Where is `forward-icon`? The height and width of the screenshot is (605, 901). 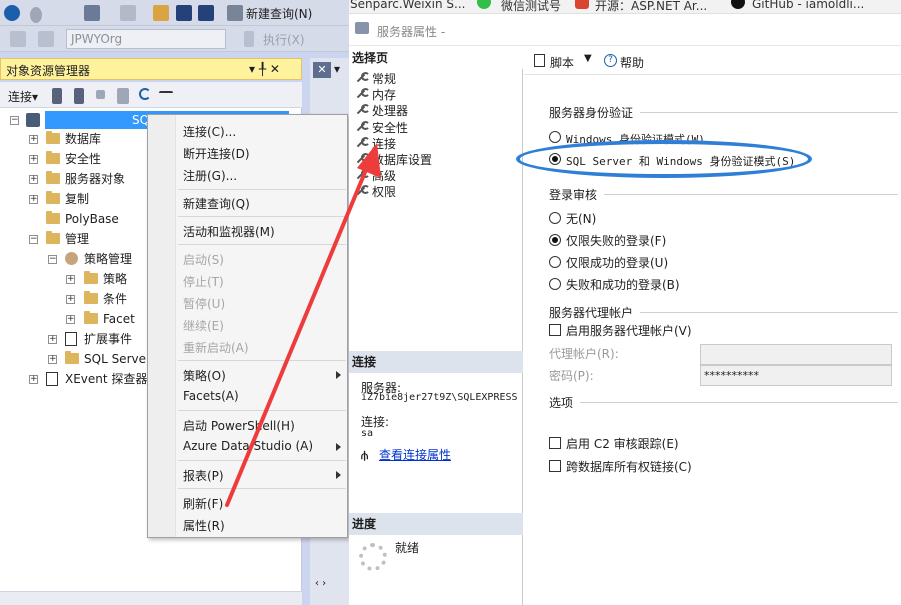 forward-icon is located at coordinates (36, 15).